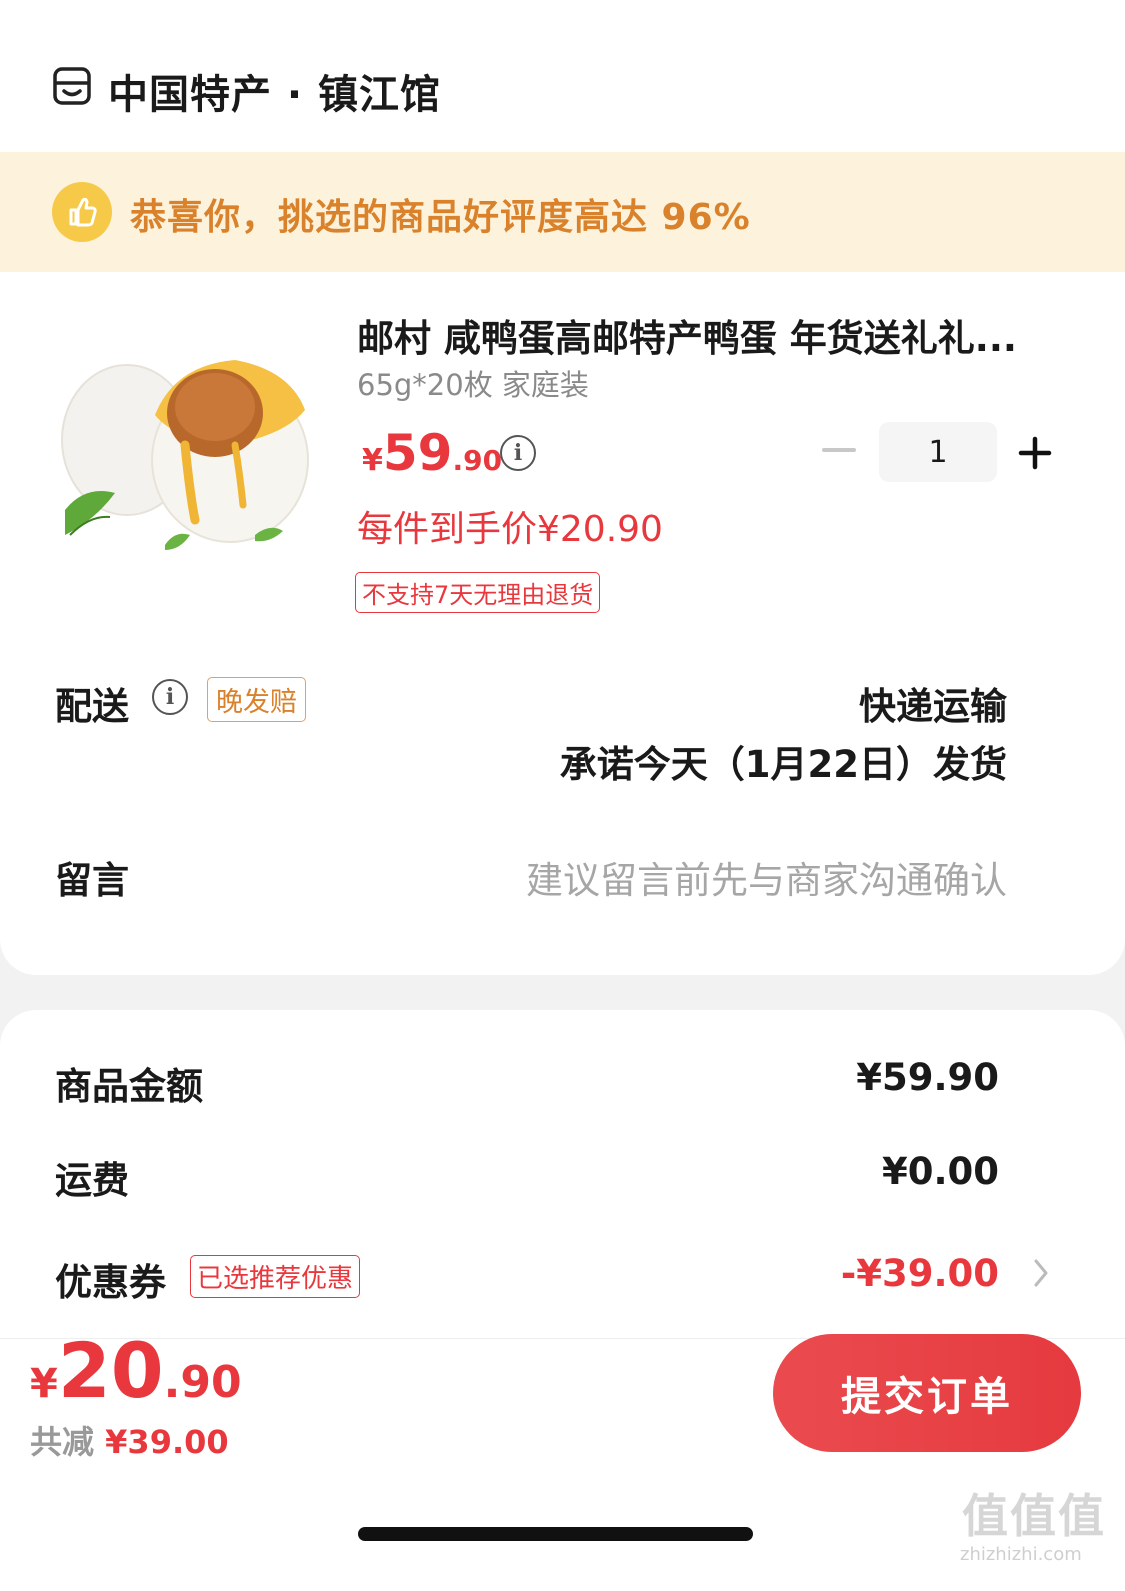  I want to click on price-symbol: ¥, so click(372, 460).